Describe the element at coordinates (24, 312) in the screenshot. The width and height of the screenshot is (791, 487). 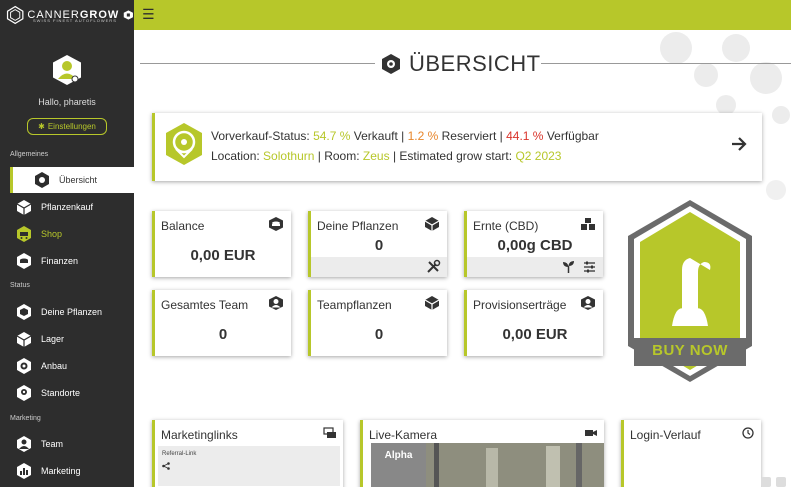
I see `plant-icon` at that location.